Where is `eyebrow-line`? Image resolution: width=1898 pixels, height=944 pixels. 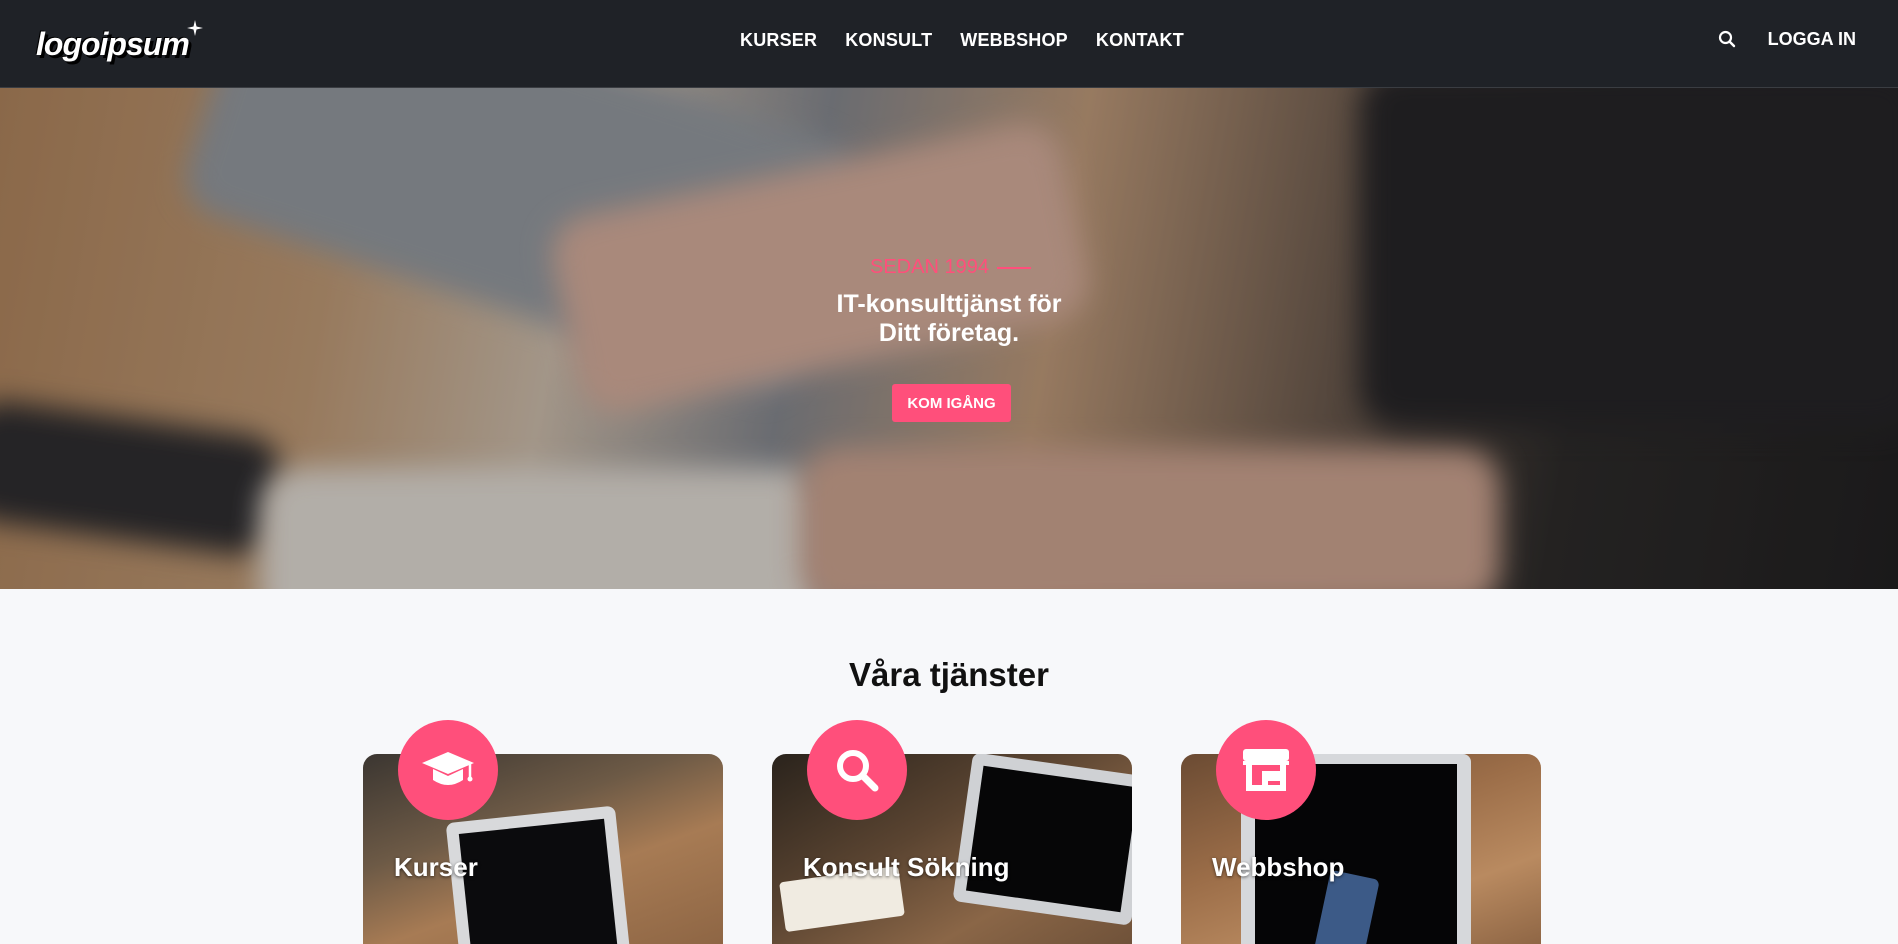 eyebrow-line is located at coordinates (1013, 267).